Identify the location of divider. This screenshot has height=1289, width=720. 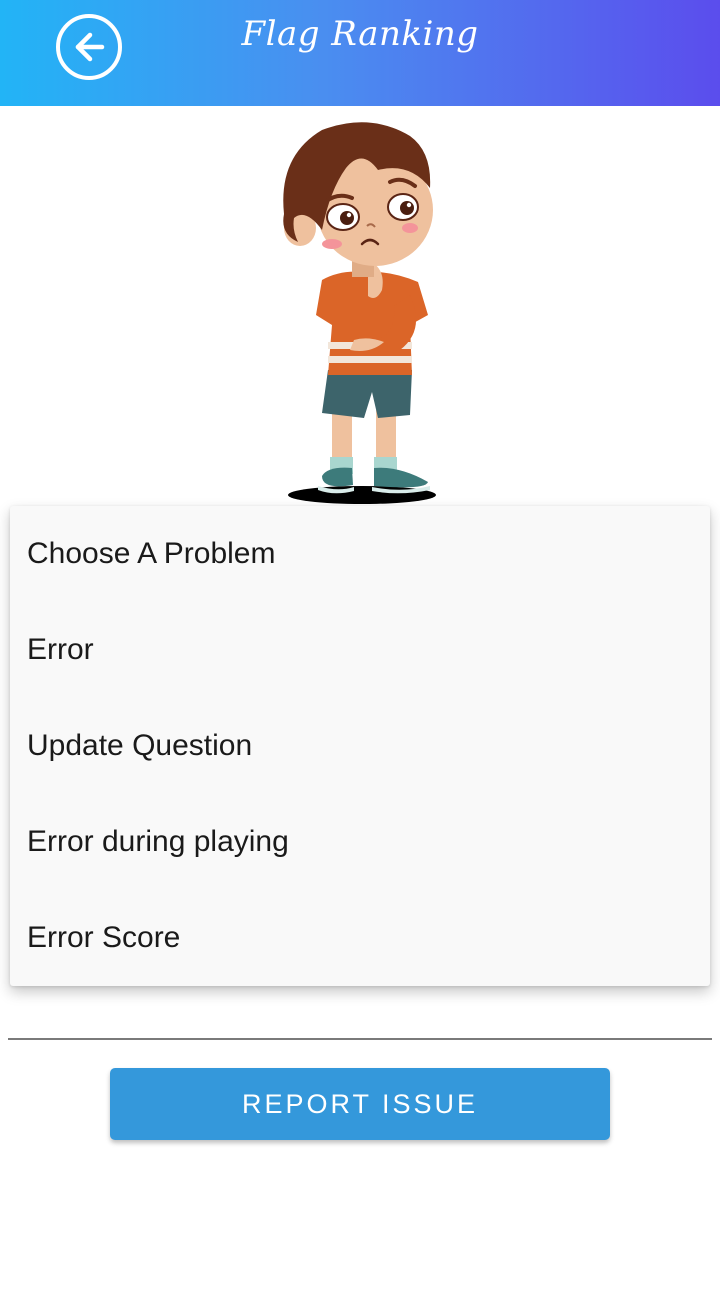
(360, 1039).